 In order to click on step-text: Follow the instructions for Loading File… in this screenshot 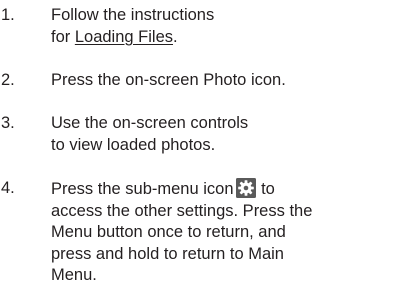, I will do `click(224, 26)`.